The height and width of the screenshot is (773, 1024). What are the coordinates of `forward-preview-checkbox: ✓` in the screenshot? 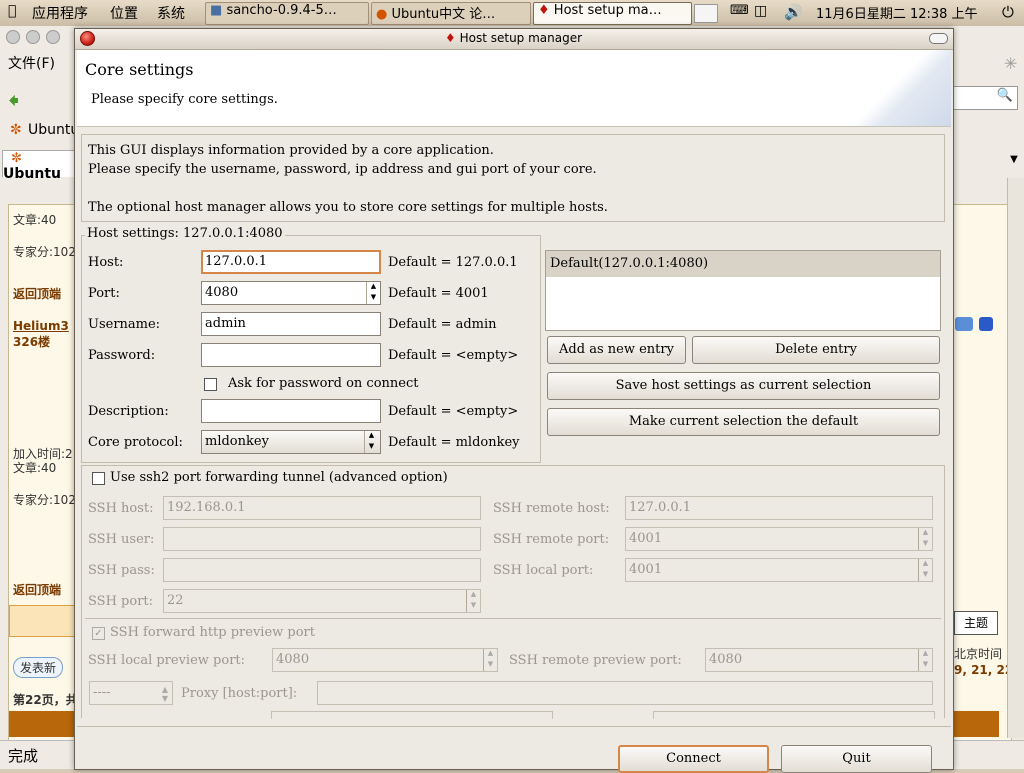 It's located at (98, 633).